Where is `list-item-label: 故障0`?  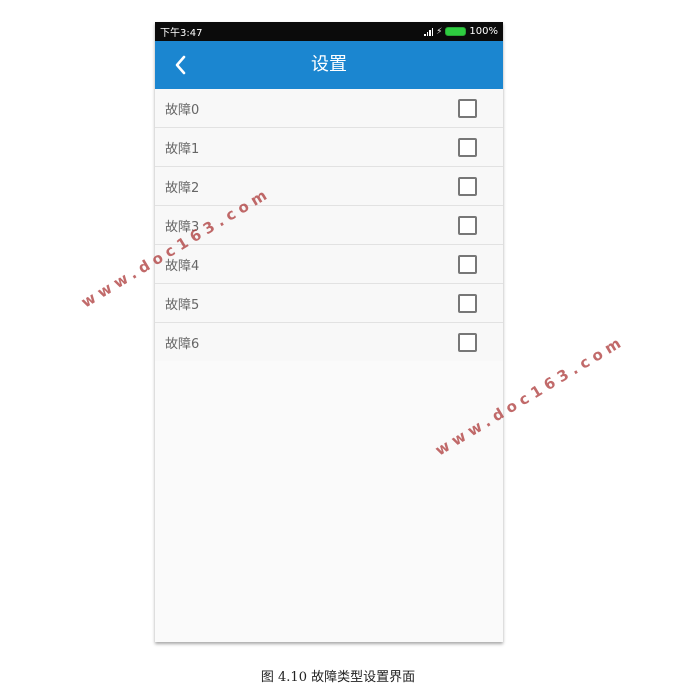 list-item-label: 故障0 is located at coordinates (182, 110).